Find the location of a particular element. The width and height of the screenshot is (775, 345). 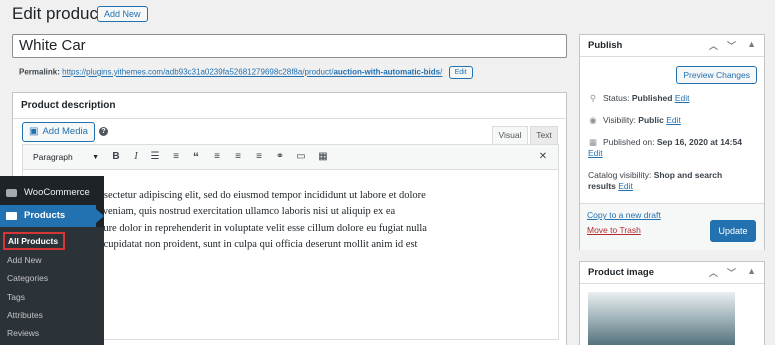

fullscreen-icon: ✕ is located at coordinates (543, 157).